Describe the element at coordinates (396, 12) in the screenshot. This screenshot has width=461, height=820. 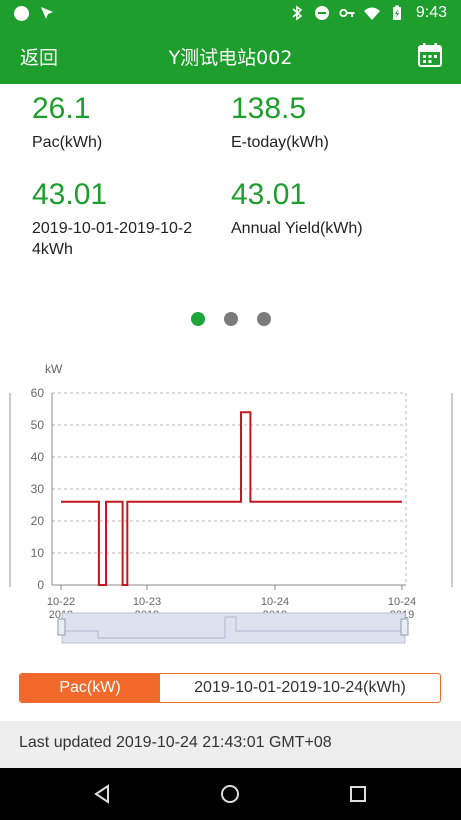
I see `battery-icon` at that location.